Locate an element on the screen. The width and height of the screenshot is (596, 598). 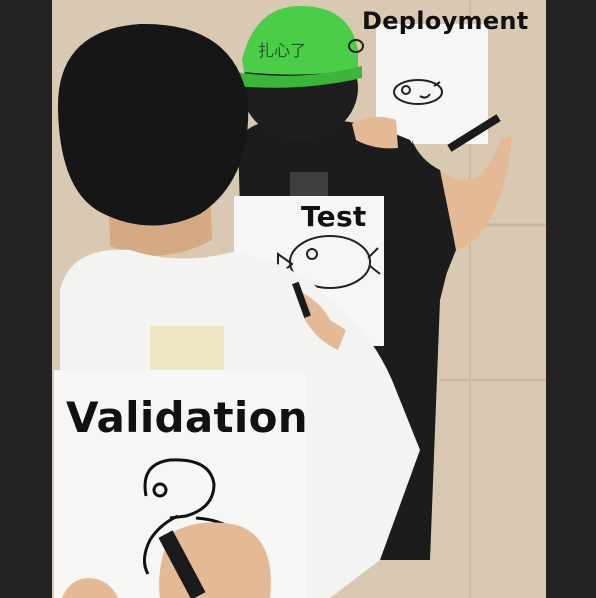
validation-label: Validation is located at coordinates (187, 417).